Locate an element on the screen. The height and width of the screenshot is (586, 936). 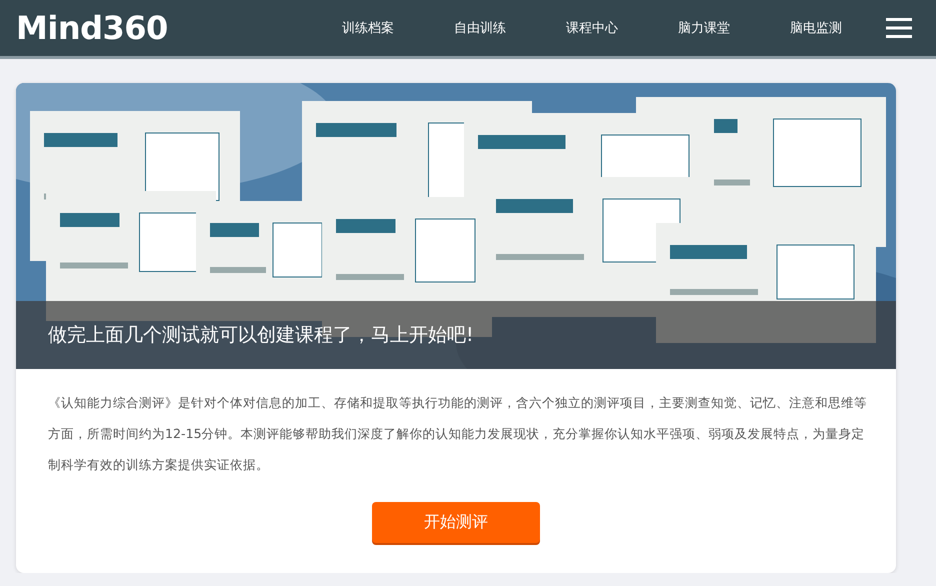
nav-link: 自由训练 is located at coordinates (480, 28).